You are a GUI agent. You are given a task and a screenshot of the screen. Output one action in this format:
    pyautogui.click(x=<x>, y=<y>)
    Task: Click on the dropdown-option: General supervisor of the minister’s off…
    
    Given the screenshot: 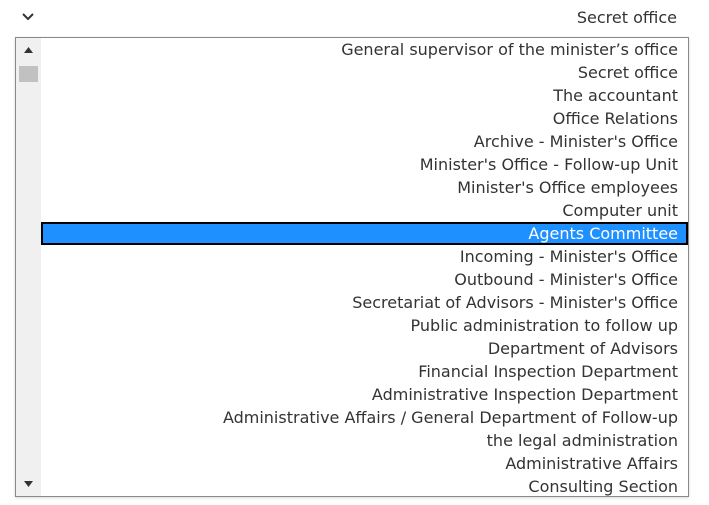 What is the action you would take?
    pyautogui.click(x=364, y=49)
    